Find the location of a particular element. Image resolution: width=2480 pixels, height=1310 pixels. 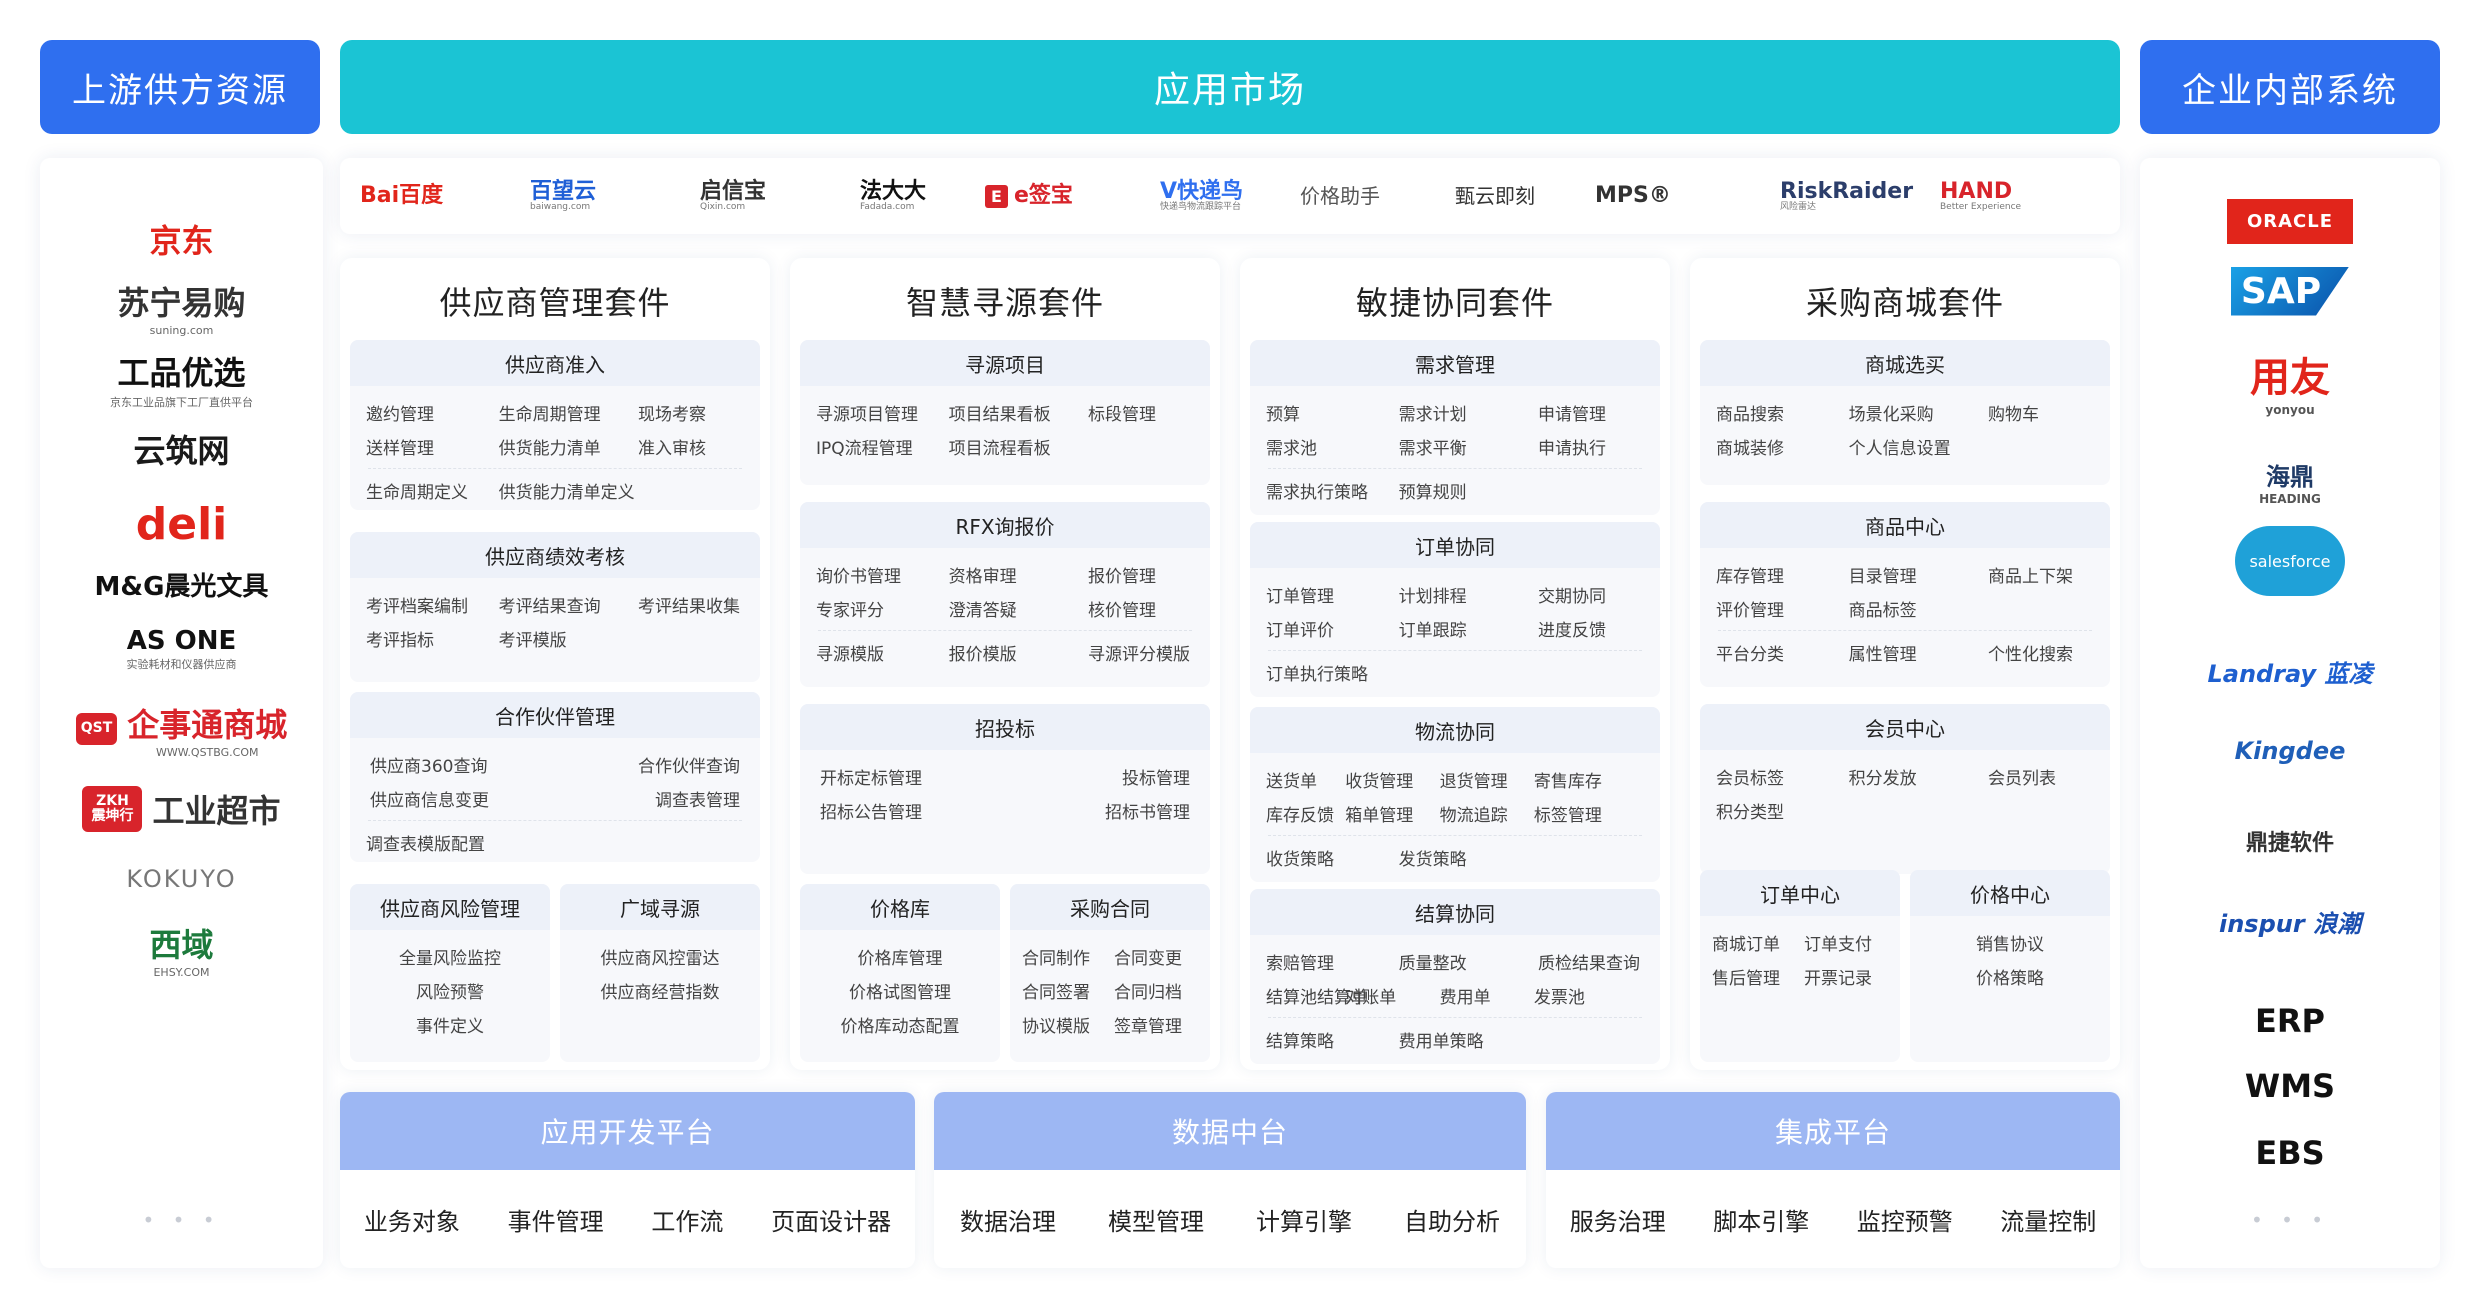

feature-item: 商品搜索 is located at coordinates (1750, 412).